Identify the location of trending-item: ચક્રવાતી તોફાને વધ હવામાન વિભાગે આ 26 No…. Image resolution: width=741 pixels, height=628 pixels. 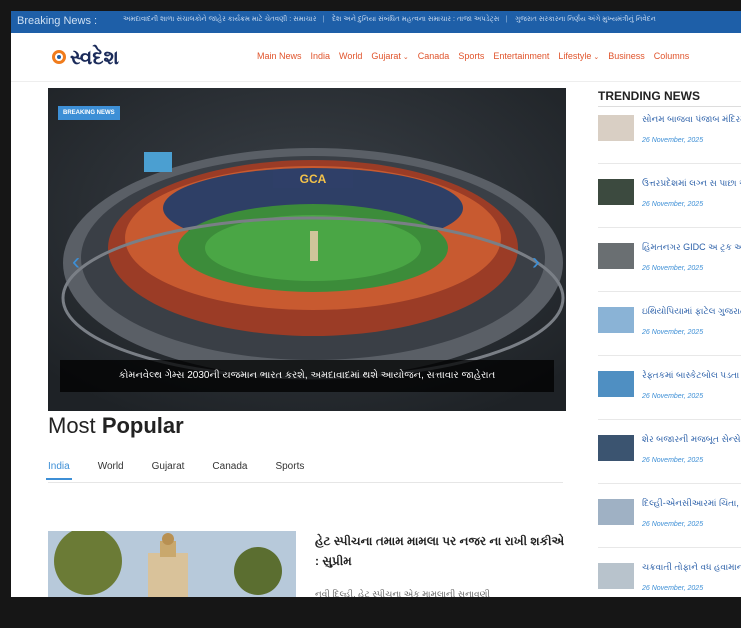
(669, 576).